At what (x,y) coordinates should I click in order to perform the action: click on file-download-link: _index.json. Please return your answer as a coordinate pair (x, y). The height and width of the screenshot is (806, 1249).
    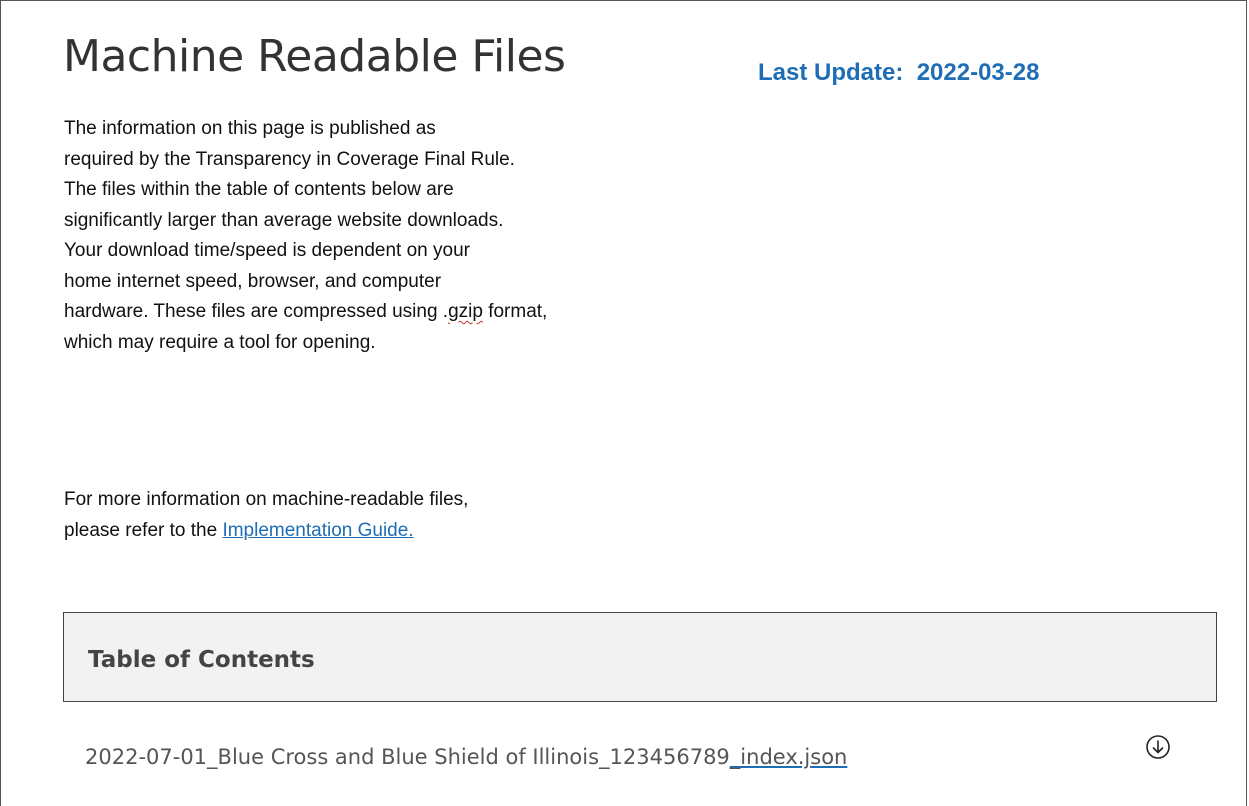
    Looking at the image, I should click on (789, 757).